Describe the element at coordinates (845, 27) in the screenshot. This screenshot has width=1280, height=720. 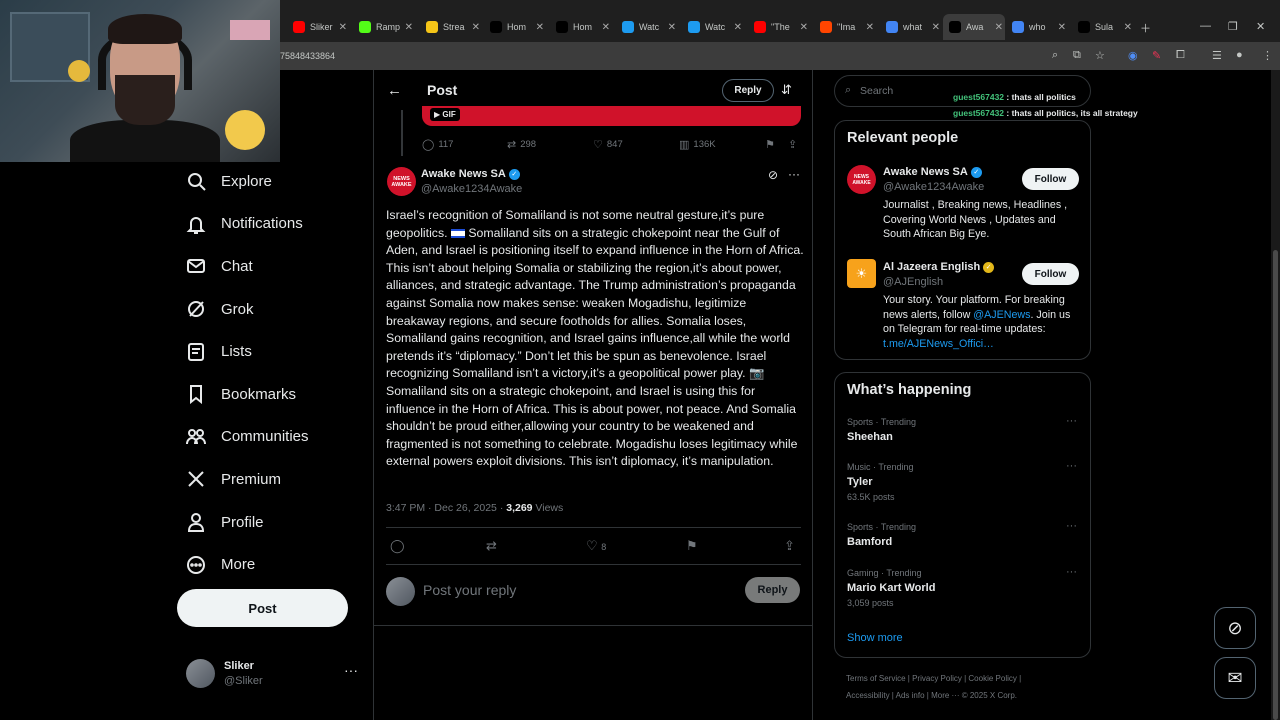
I see `browser-tab: "Ima ✕` at that location.